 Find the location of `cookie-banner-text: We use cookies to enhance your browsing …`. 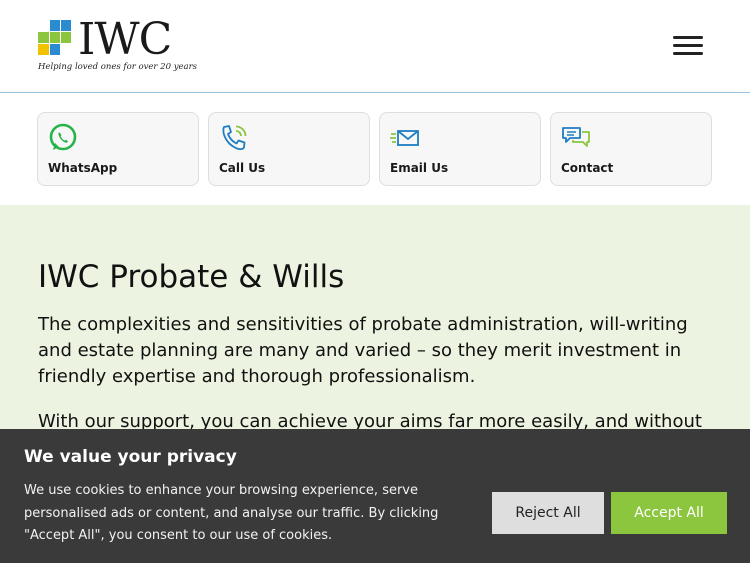

cookie-banner-text: We use cookies to enhance your browsing … is located at coordinates (231, 513).